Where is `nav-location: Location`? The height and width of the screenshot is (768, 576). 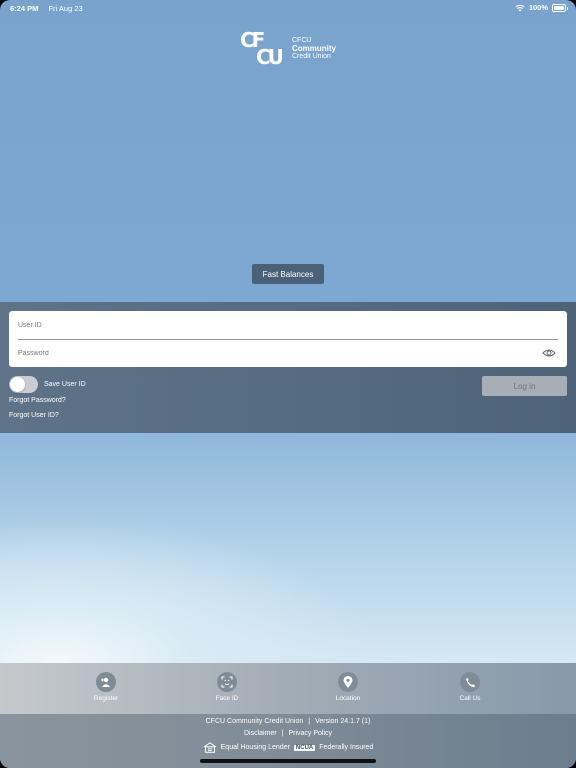
nav-location: Location is located at coordinates (348, 687).